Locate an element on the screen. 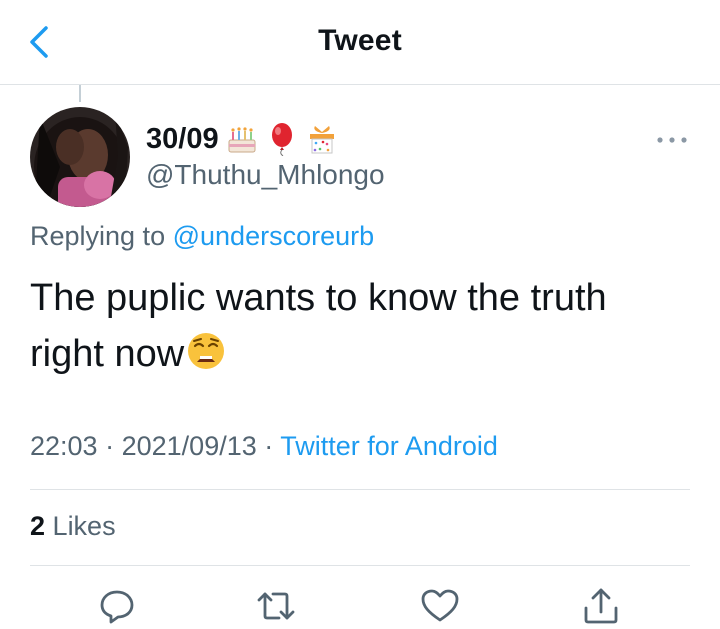 The image size is (720, 629). likes-label: Likes is located at coordinates (84, 526).